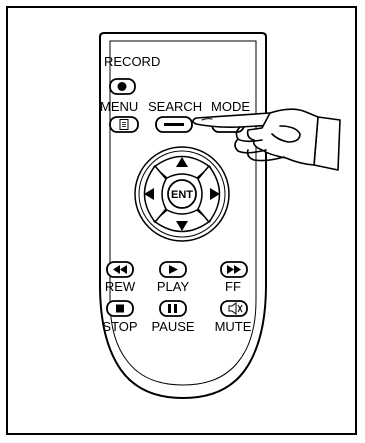  Describe the element at coordinates (234, 308) in the screenshot. I see `mute-button` at that location.